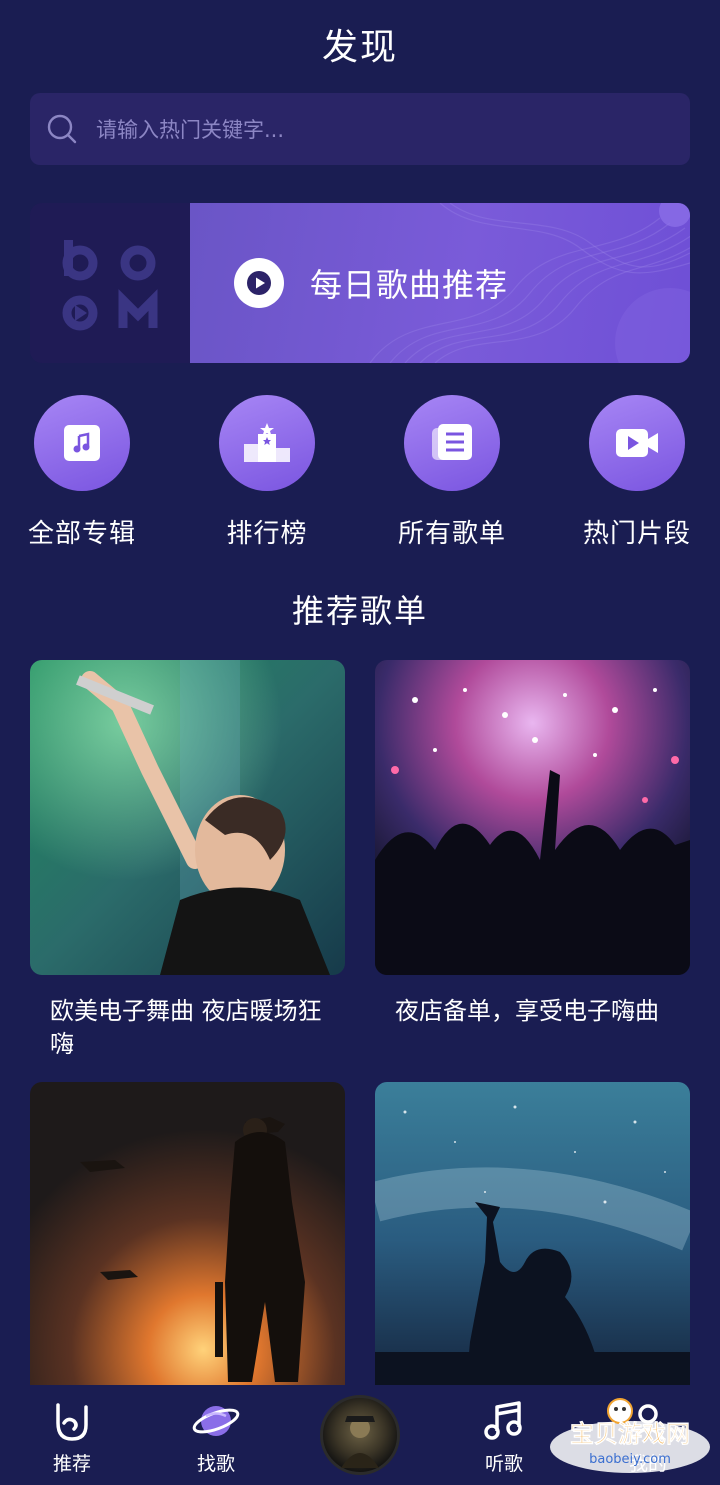 This screenshot has height=1485, width=720. I want to click on playlist-title: 欧美电子舞曲 夜店暖场狂嗨, so click(186, 1027).